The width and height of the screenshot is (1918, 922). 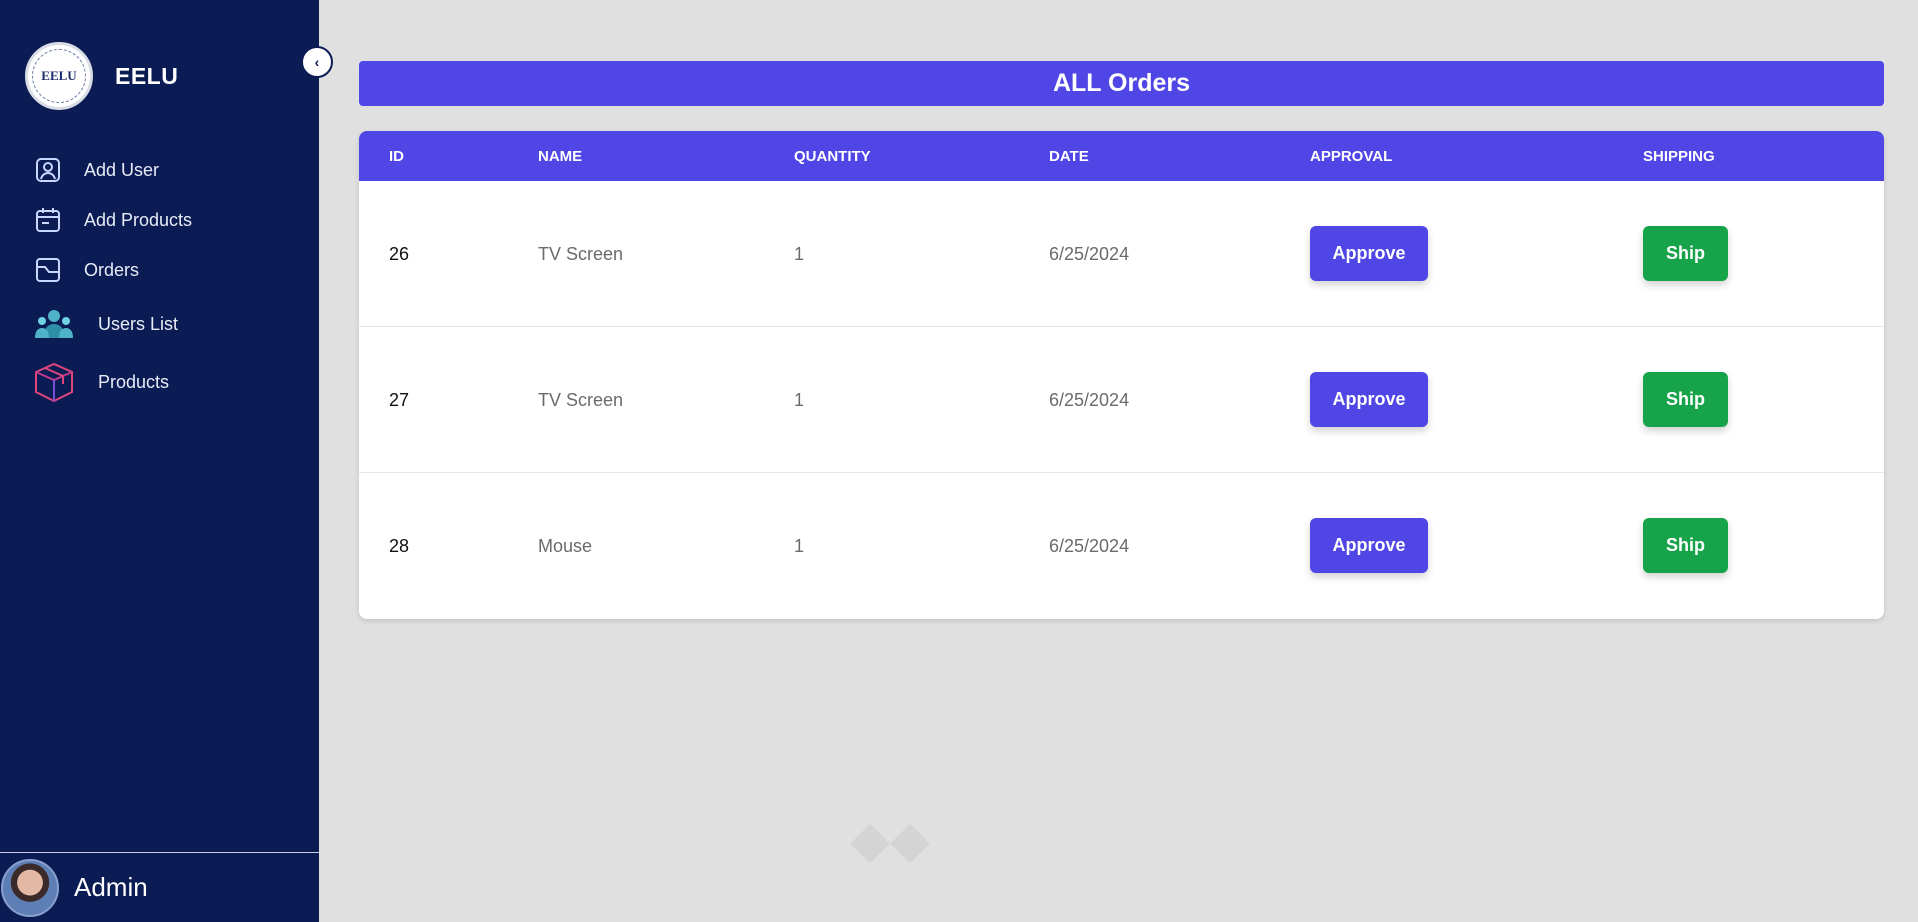 What do you see at coordinates (122, 169) in the screenshot?
I see `sidebar-item-label: Add User` at bounding box center [122, 169].